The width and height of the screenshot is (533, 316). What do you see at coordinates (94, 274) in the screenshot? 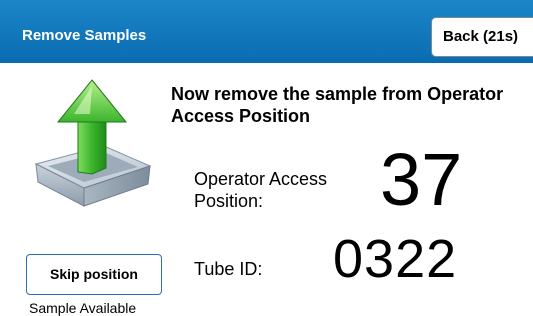
I see `skip-position-button: Skip position` at bounding box center [94, 274].